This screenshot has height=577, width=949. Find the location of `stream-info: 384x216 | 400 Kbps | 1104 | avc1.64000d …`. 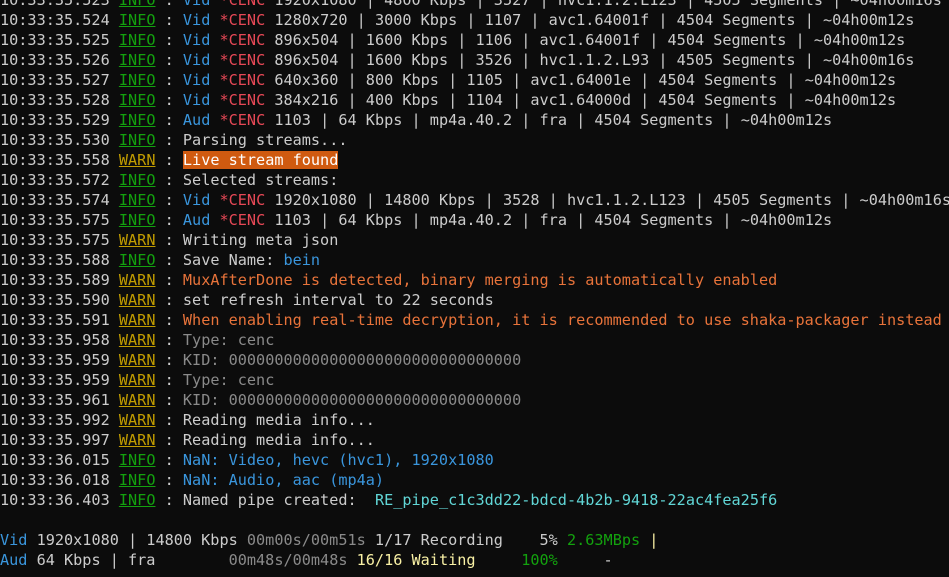

stream-info: 384x216 | 400 Kbps | 1104 | avc1.64000d … is located at coordinates (581, 100).